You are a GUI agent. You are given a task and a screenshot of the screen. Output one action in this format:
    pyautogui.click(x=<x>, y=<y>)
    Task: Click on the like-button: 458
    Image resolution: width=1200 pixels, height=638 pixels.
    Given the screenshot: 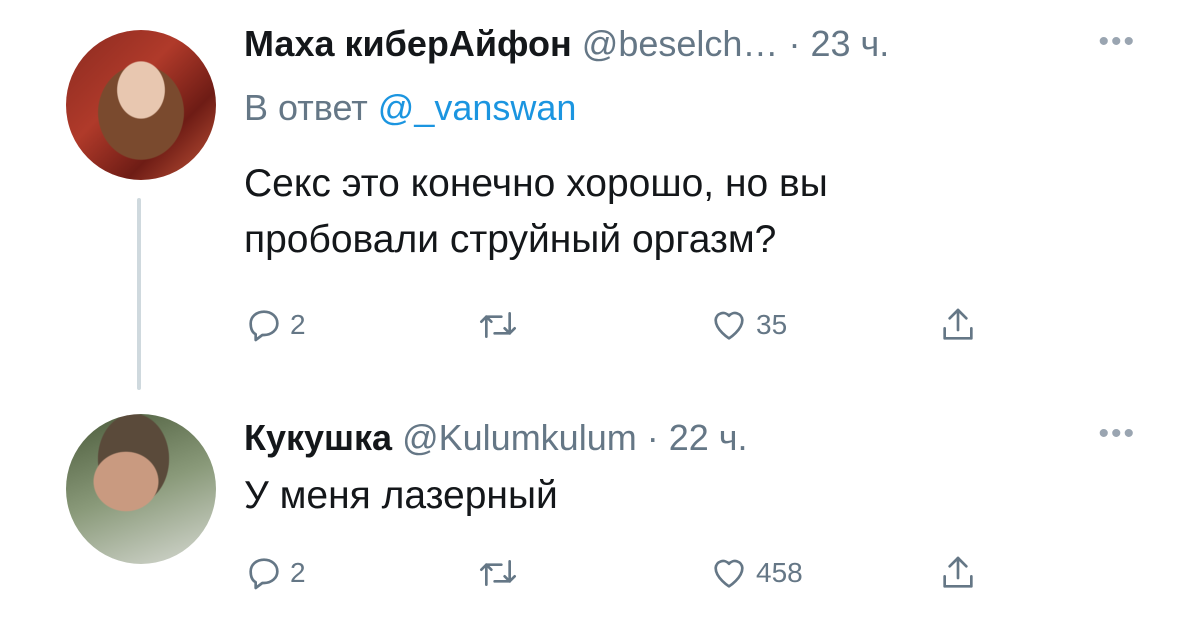 What is the action you would take?
    pyautogui.click(x=755, y=573)
    